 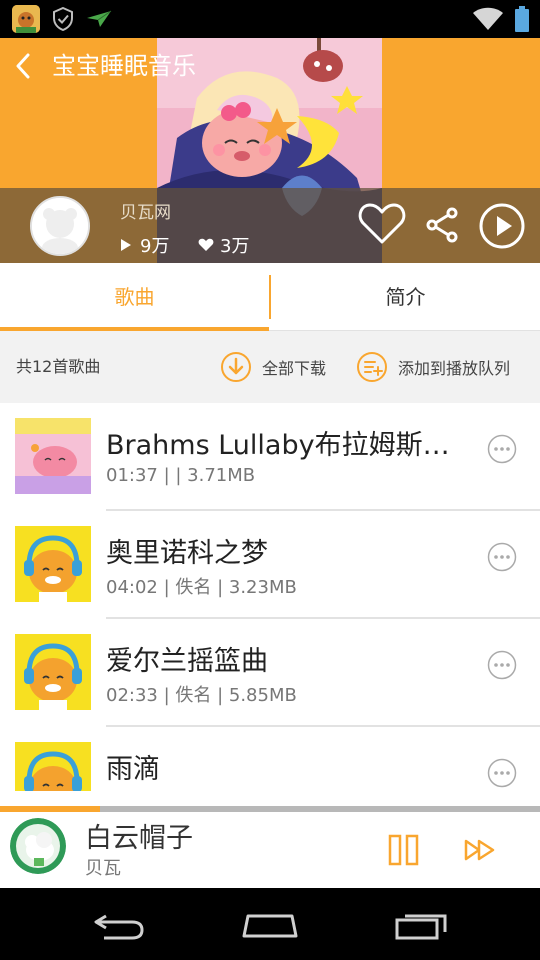 I want to click on play-all-icon, so click(x=502, y=226).